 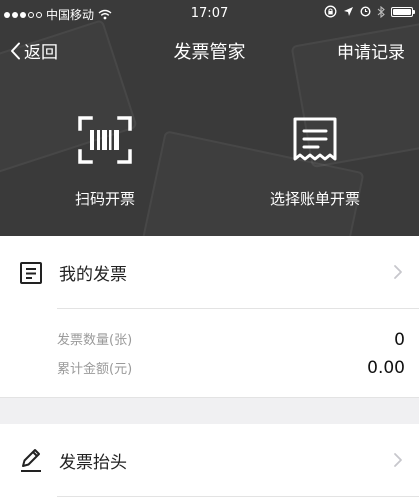 I want to click on invoice-list-icon, so click(x=31, y=273).